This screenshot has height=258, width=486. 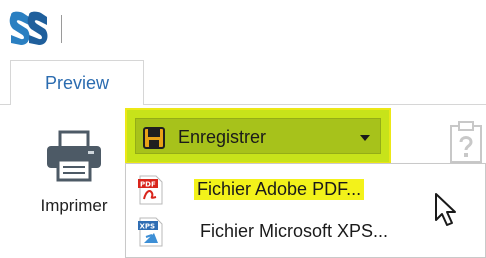 I want to click on title-separator, so click(x=61, y=29).